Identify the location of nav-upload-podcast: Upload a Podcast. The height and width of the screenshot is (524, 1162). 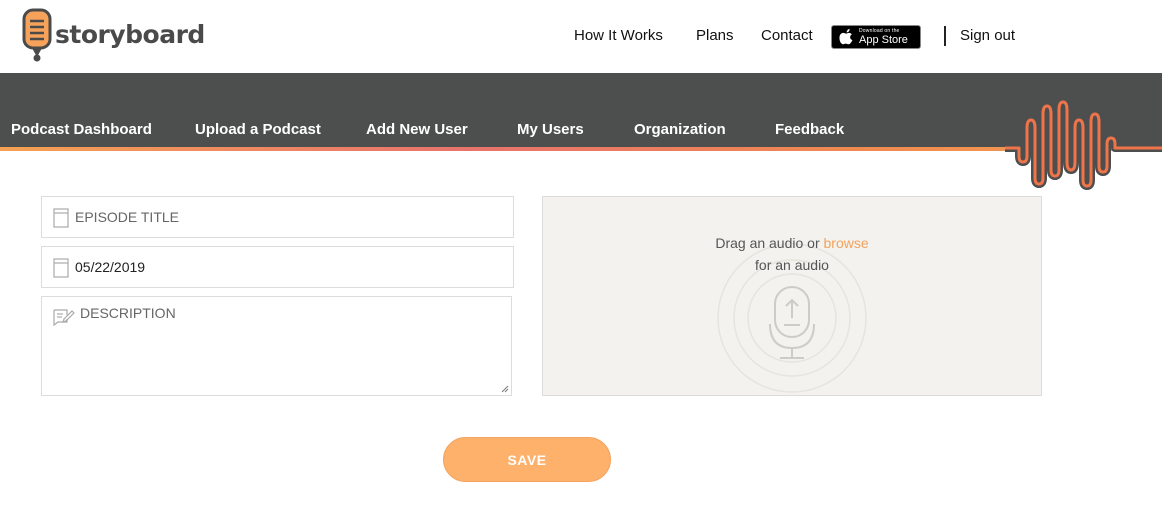
(258, 129).